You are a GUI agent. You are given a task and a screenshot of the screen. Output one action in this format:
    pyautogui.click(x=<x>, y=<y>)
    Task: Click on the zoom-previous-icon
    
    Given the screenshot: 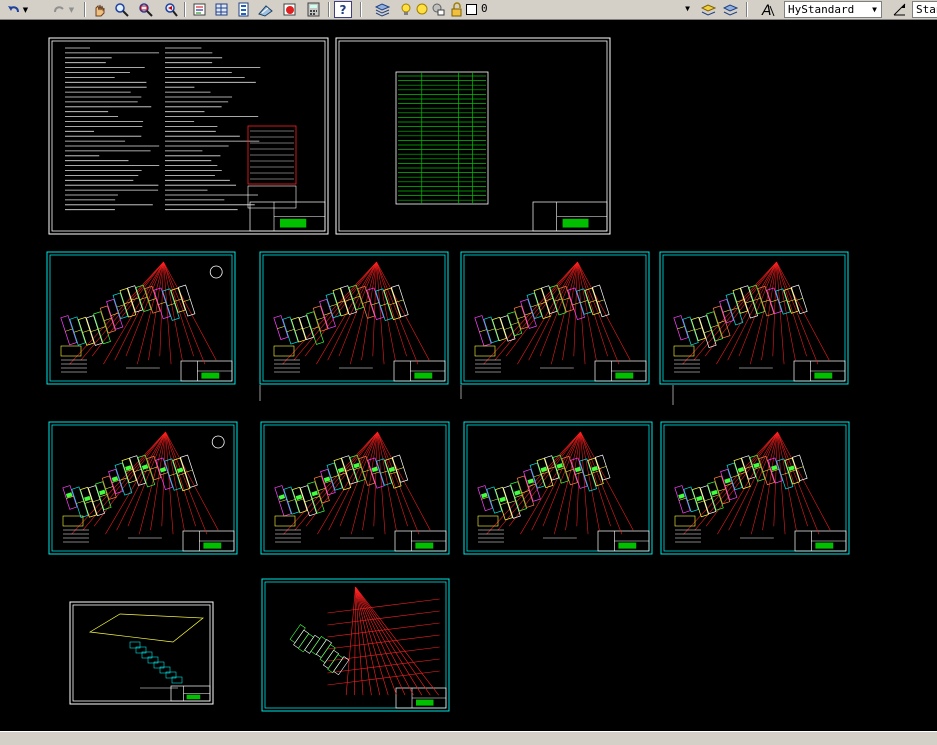 What is the action you would take?
    pyautogui.click(x=170, y=9)
    